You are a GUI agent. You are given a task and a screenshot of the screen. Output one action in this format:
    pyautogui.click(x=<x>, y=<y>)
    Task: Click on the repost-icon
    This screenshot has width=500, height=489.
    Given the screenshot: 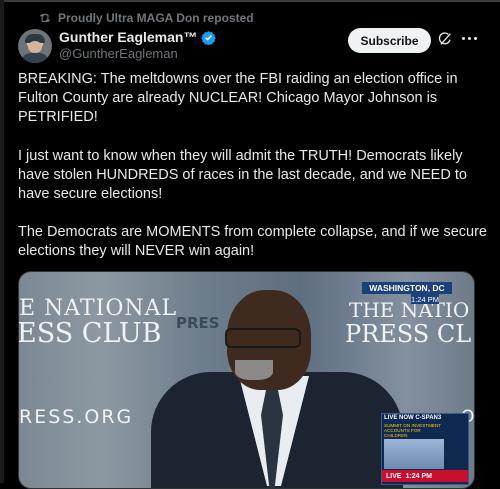 What is the action you would take?
    pyautogui.click(x=45, y=18)
    